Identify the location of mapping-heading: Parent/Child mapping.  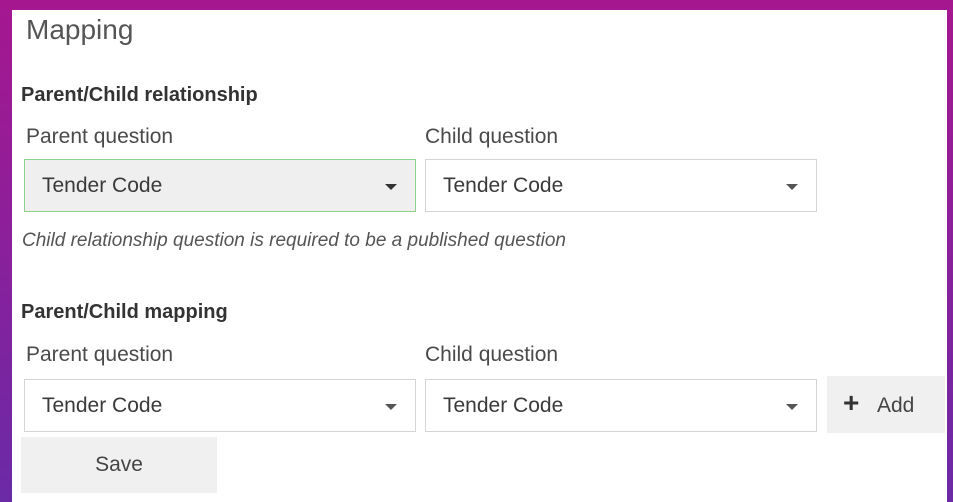
(124, 312).